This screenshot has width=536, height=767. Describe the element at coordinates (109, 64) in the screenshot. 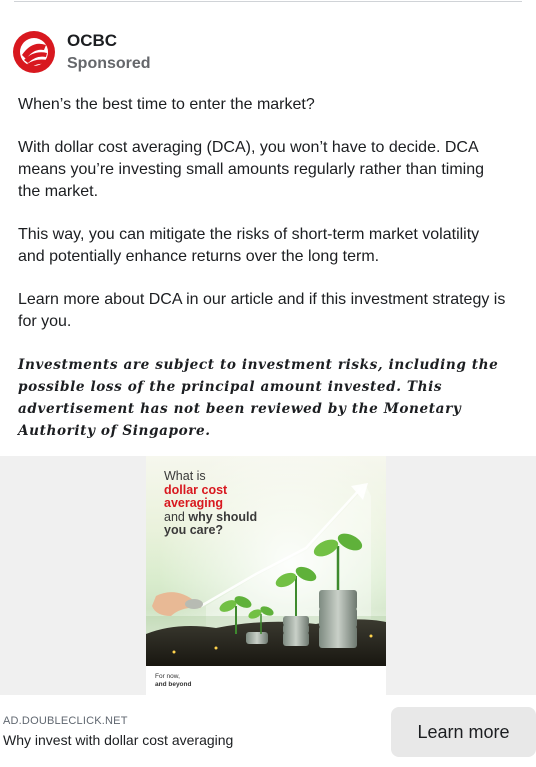

I see `sponsored-label: Sponsored` at that location.